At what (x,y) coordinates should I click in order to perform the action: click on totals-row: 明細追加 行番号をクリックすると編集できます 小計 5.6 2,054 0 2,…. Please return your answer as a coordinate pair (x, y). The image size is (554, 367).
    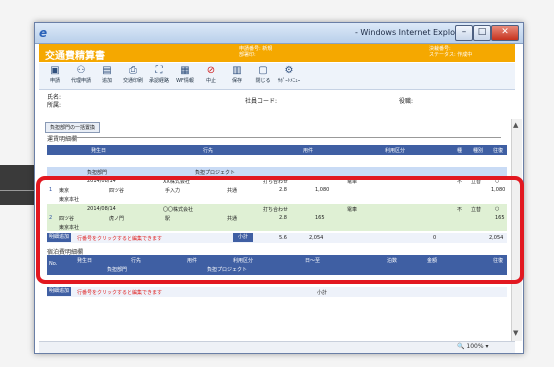
    Looking at the image, I should click on (277, 238).